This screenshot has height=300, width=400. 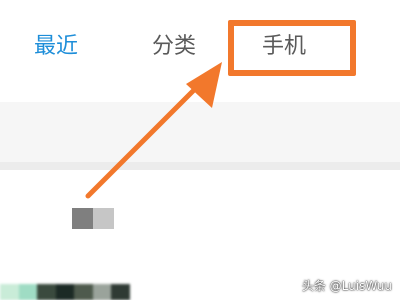 I want to click on tab-recent: 最近, so click(x=56, y=47).